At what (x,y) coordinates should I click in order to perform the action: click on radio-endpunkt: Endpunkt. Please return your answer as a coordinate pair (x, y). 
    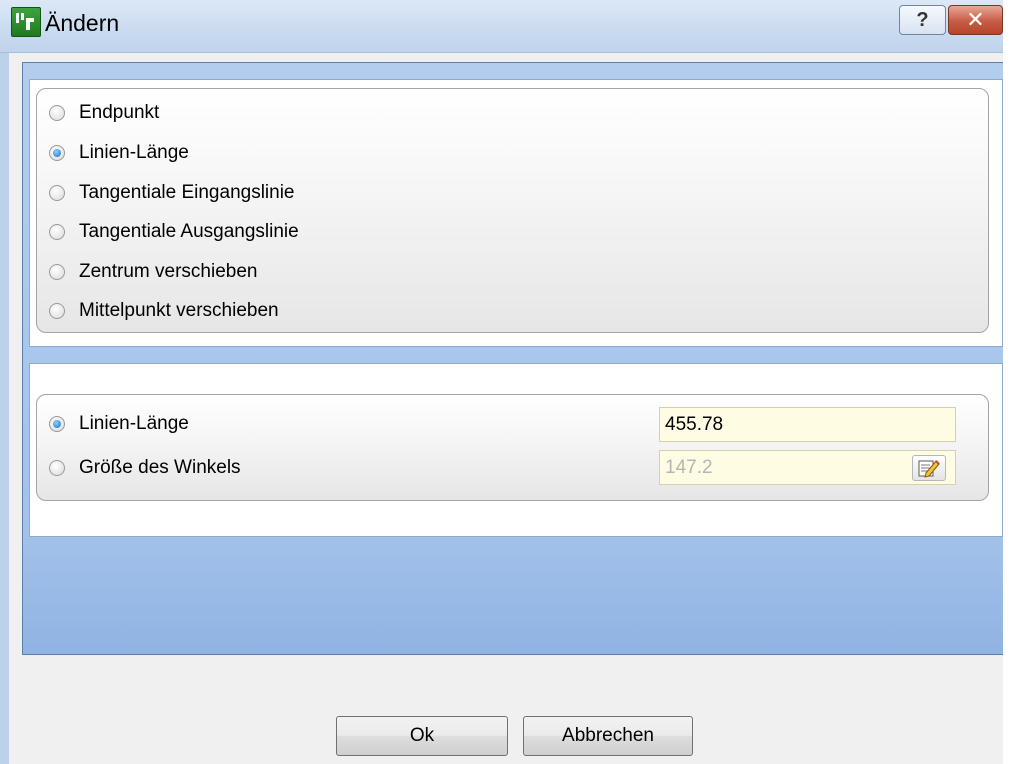
    Looking at the image, I should click on (104, 113).